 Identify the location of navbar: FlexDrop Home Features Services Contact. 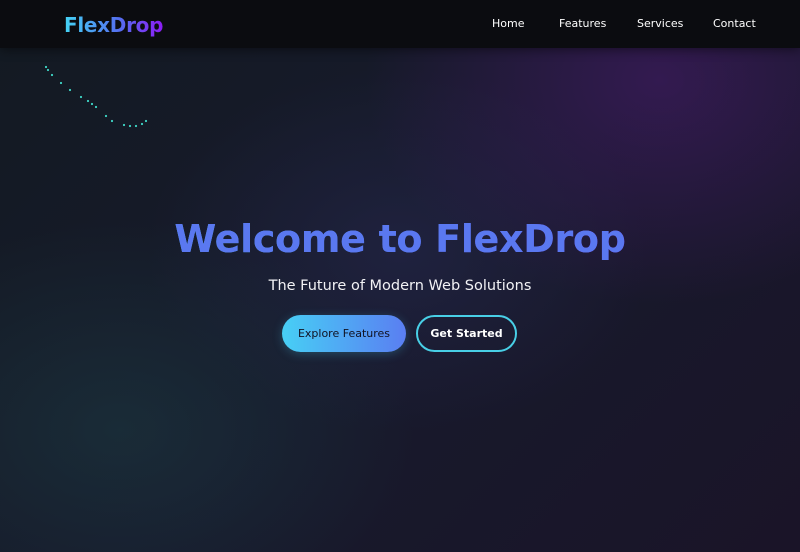
(400, 24).